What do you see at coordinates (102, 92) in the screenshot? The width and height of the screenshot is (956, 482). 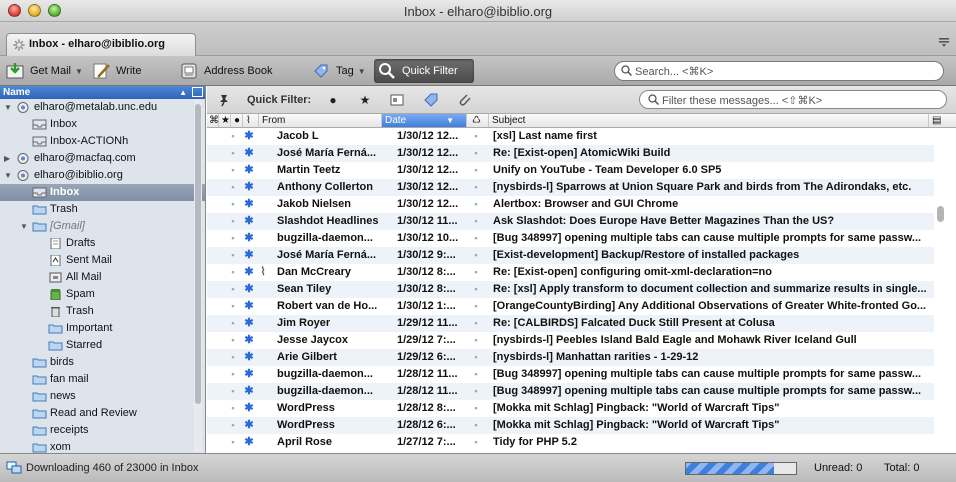 I see `folder-column-header: Name ▲` at bounding box center [102, 92].